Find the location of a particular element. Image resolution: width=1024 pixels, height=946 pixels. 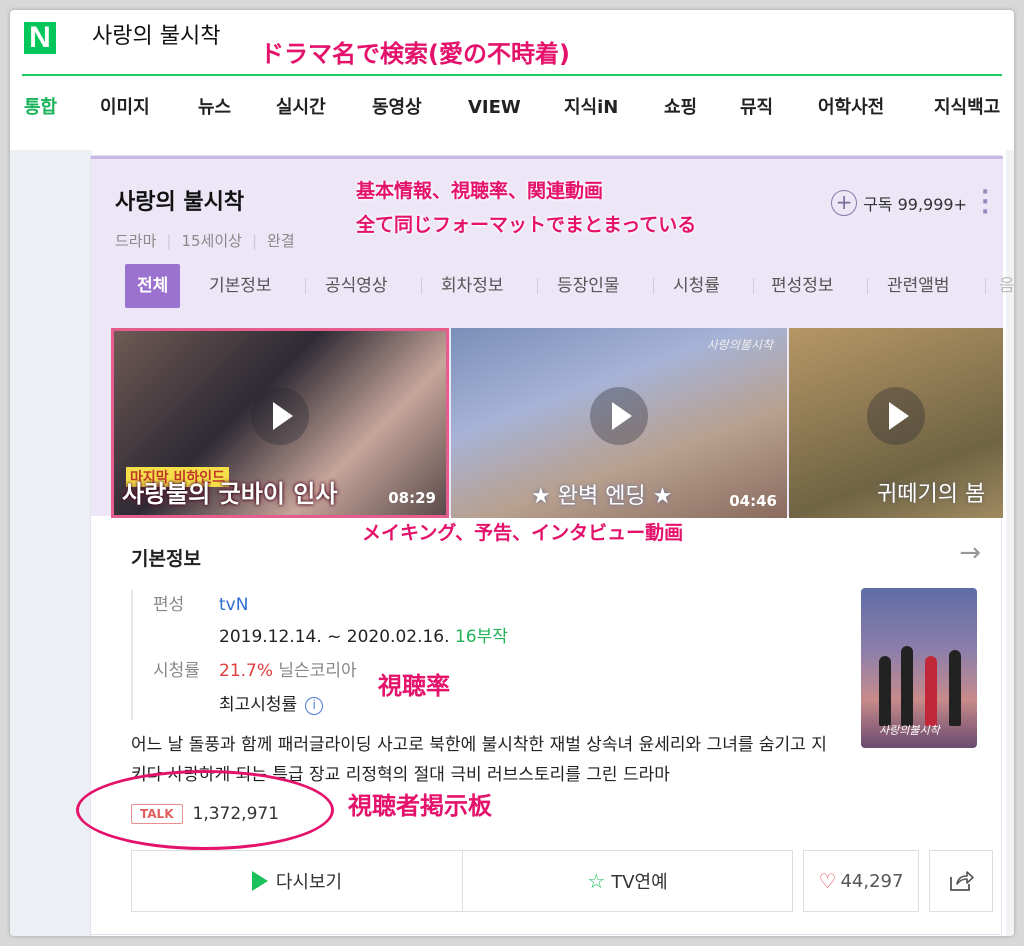

drama-title: 사랑의 불시착 is located at coordinates (179, 200).